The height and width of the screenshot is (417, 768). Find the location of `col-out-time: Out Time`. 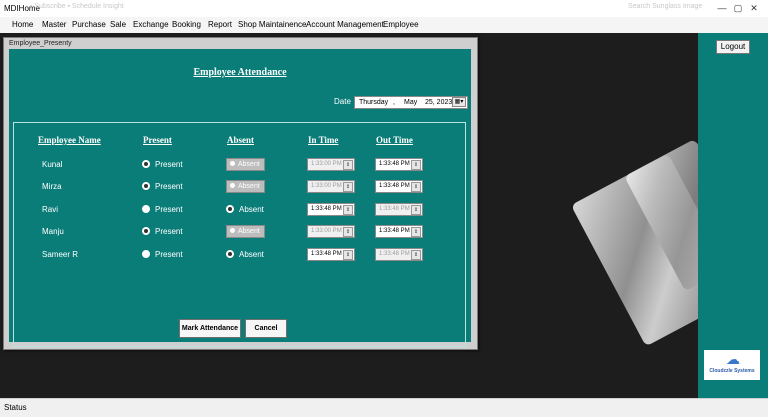

col-out-time: Out Time is located at coordinates (394, 140).